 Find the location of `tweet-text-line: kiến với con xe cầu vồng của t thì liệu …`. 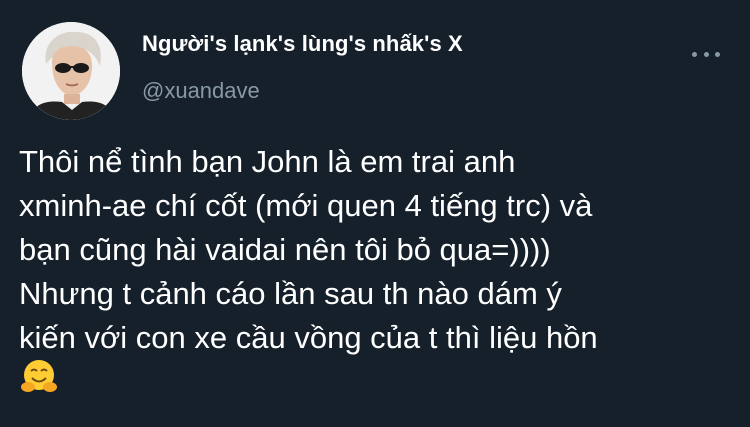

tweet-text-line: kiến với con xe cầu vồng của t thì liệu … is located at coordinates (308, 337).